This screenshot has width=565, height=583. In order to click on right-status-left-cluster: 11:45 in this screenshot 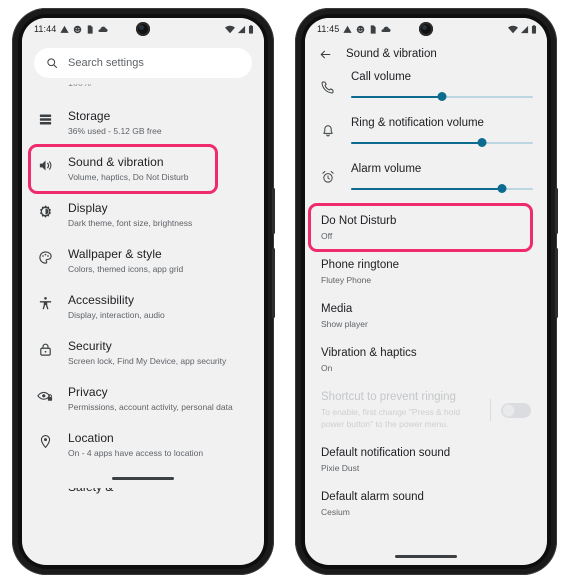, I will do `click(354, 29)`.